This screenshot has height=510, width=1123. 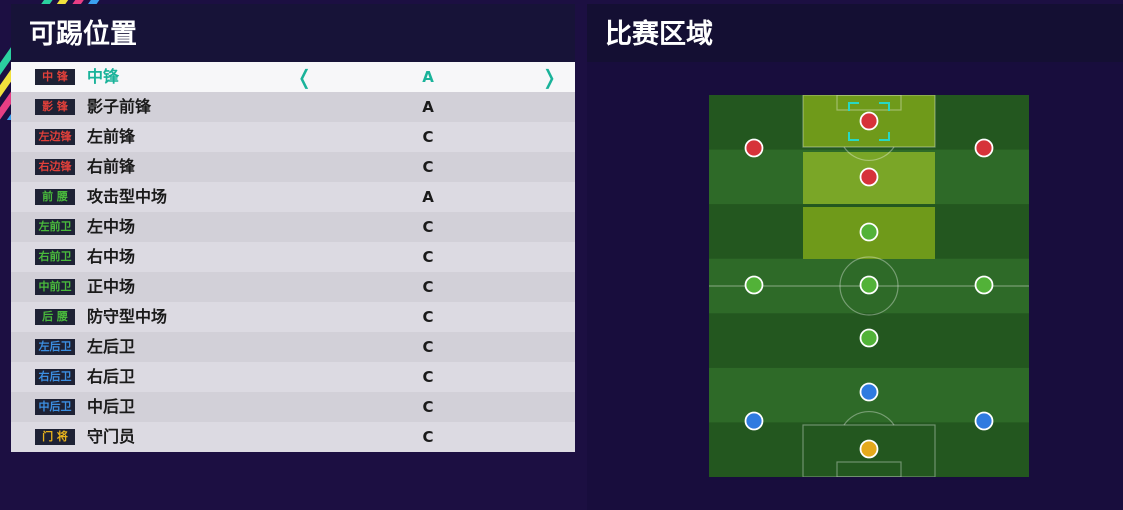 What do you see at coordinates (127, 196) in the screenshot?
I see `position-name: 攻击型中场` at bounding box center [127, 196].